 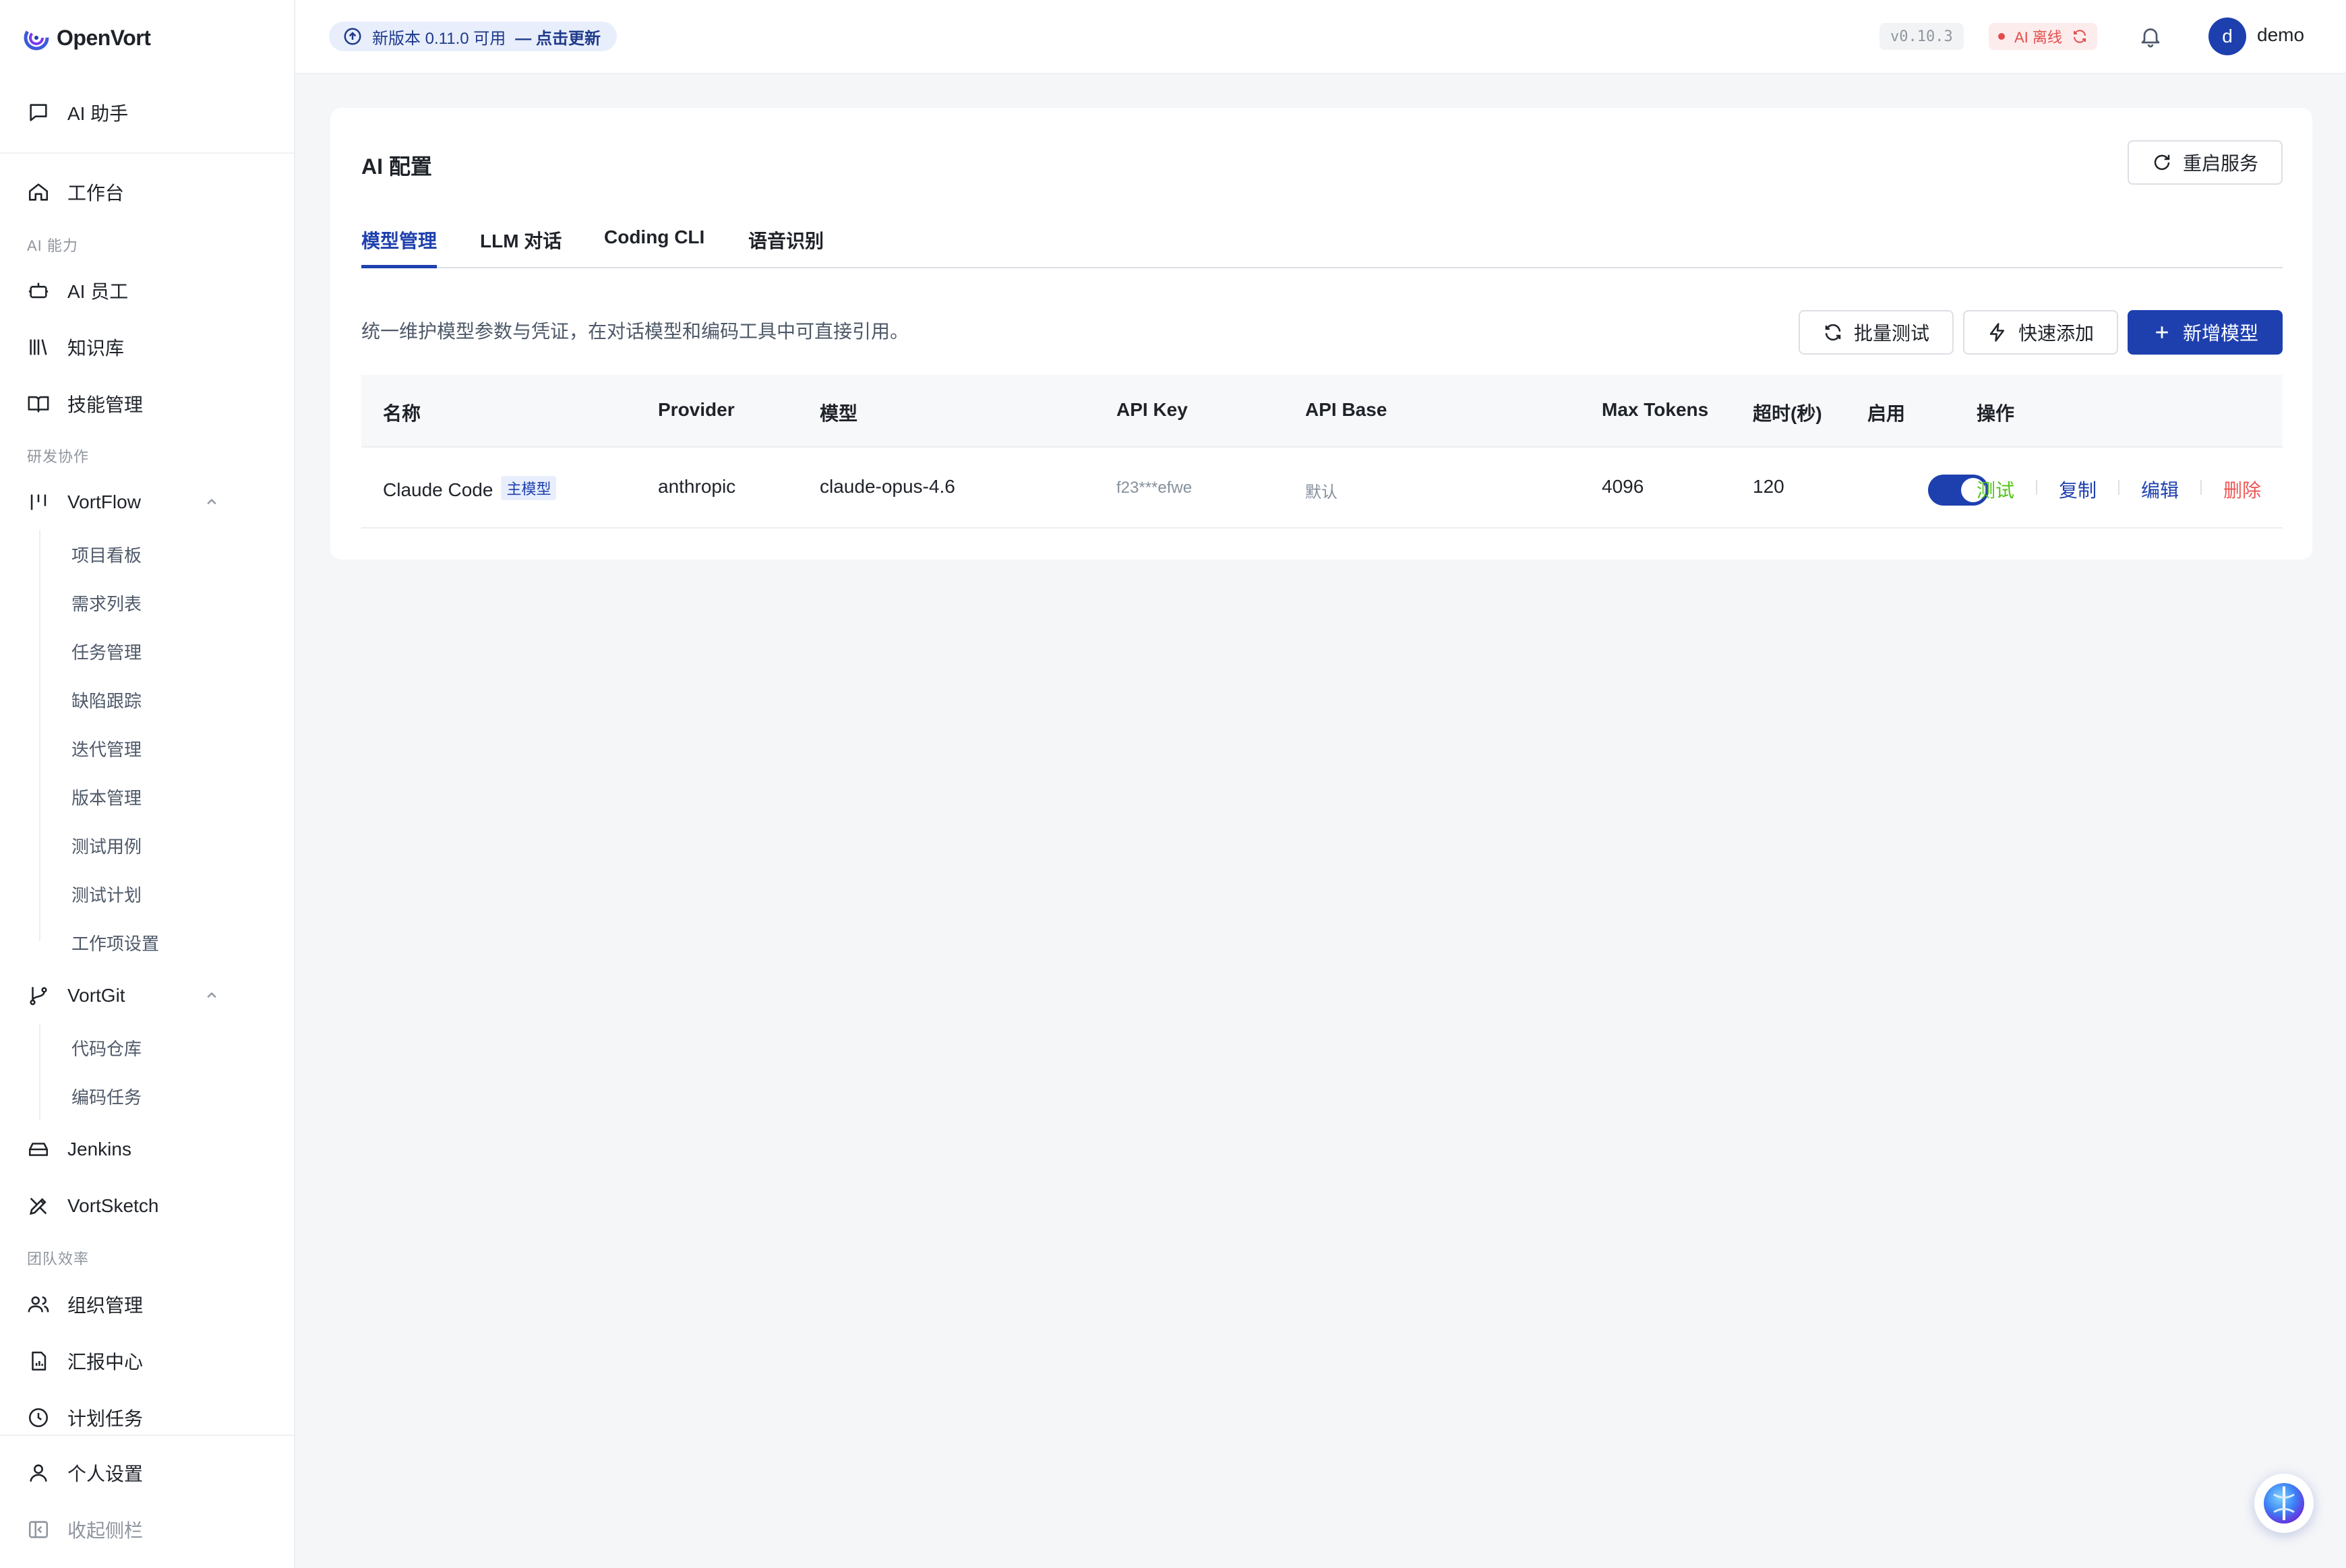 I want to click on sidebar-item-label: VortFlow, so click(x=104, y=501).